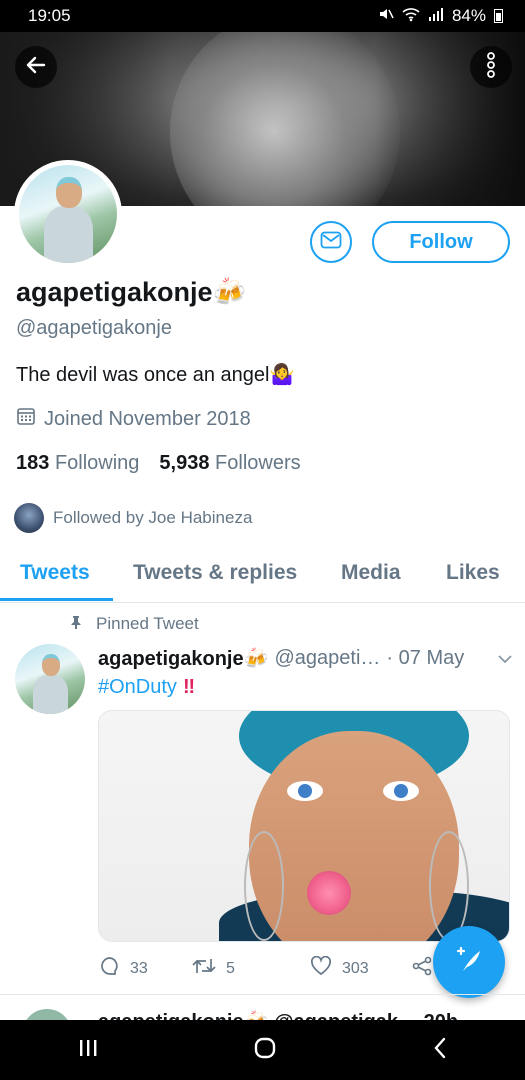  I want to click on next-tweet-row: agapetigakonje🍻 @agapetigak… 20h, so click(262, 1007).